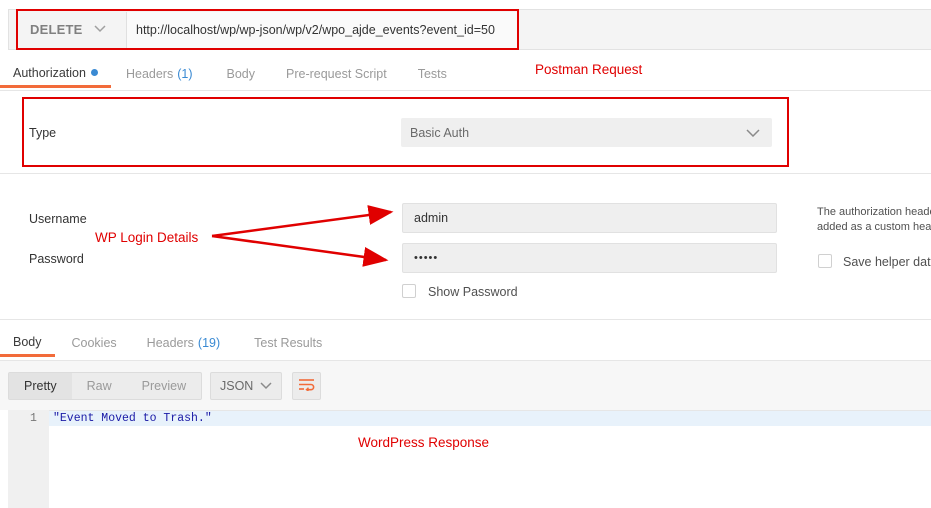  What do you see at coordinates (170, 343) in the screenshot?
I see `tab-label: Headers` at bounding box center [170, 343].